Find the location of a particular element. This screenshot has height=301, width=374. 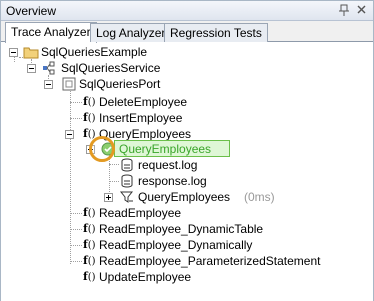

expand-toggle is located at coordinates (108, 197).